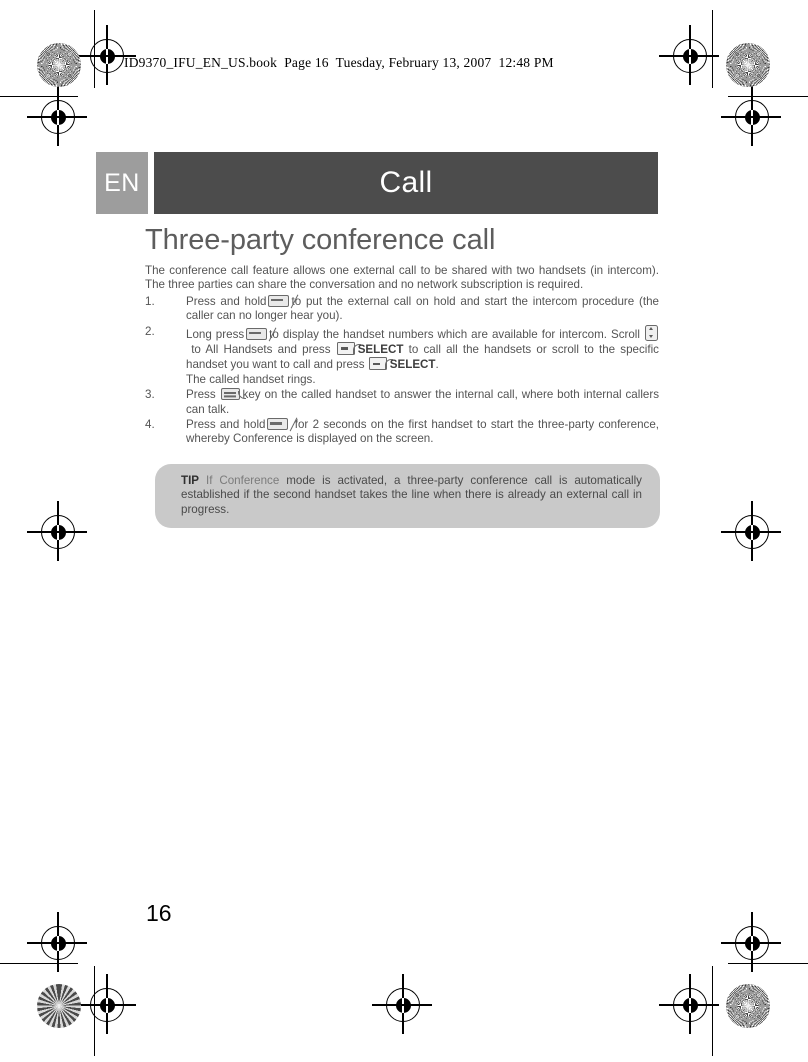 The image size is (808, 1062). Describe the element at coordinates (233, 394) in the screenshot. I see `talk-key-icon` at that location.